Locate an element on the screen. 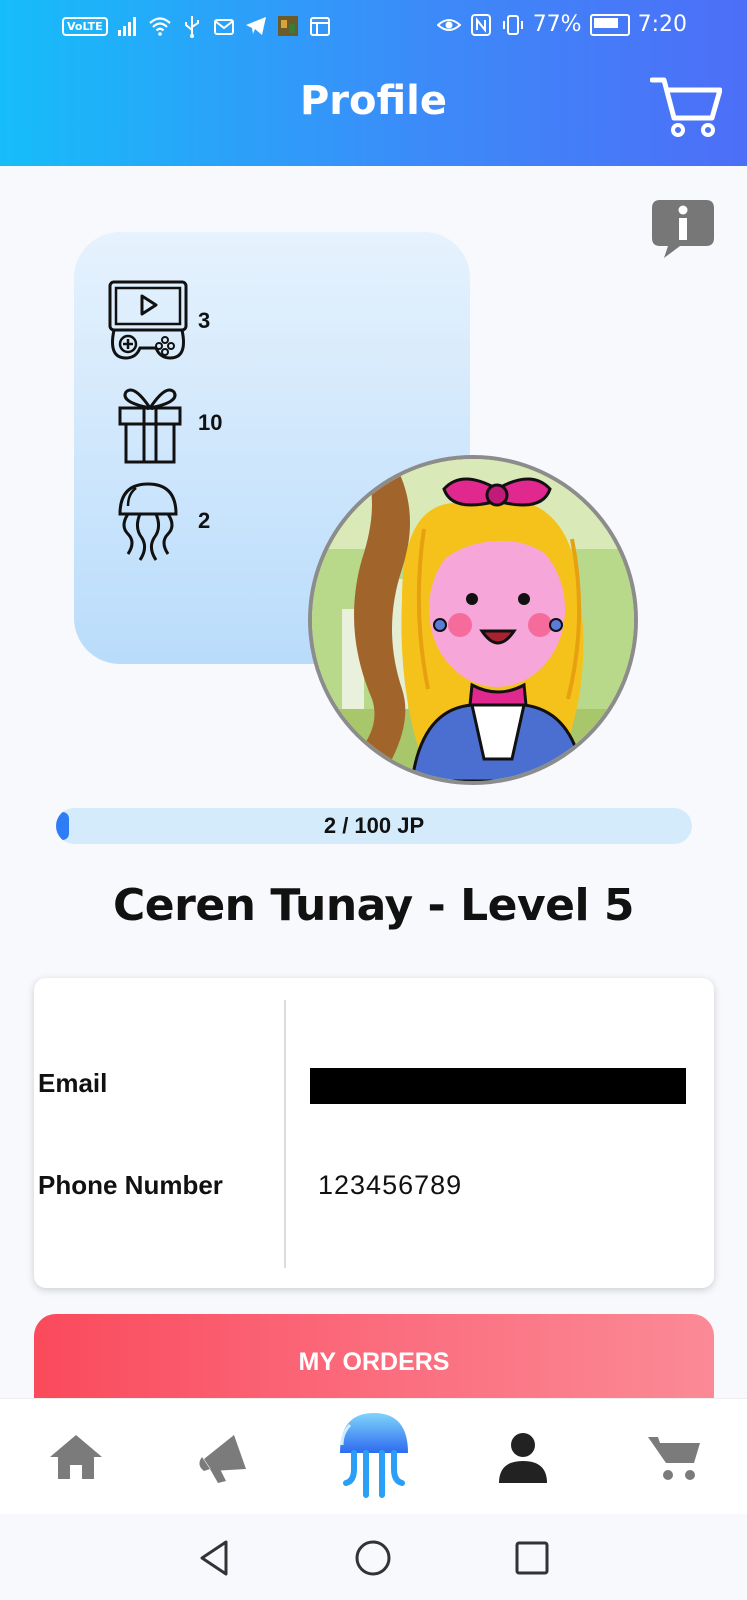  stat-games-value: 3 is located at coordinates (204, 320).